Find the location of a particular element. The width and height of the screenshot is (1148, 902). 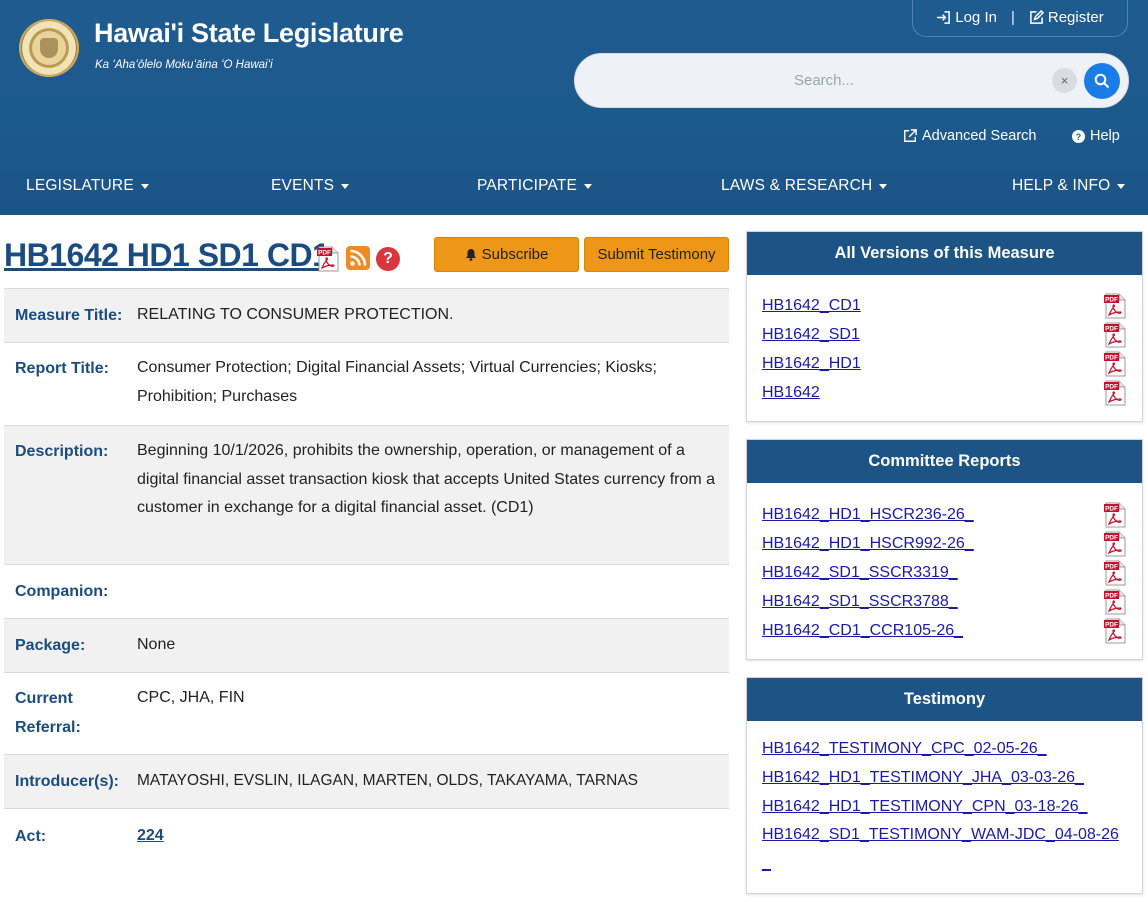

subscribe-label: Subscribe is located at coordinates (515, 254).